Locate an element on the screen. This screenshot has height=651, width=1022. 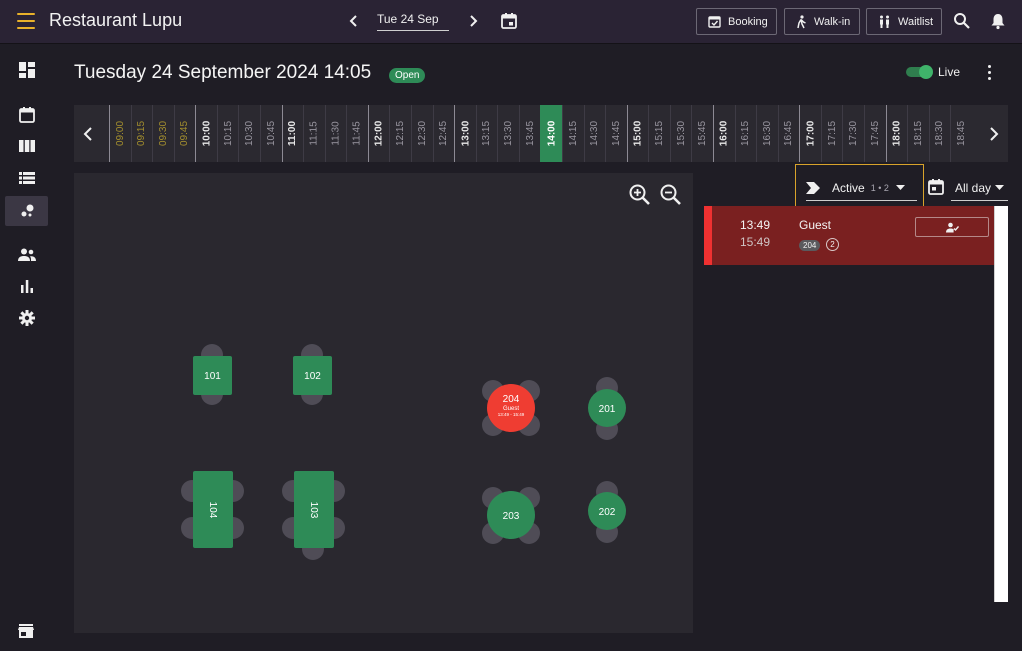
timeline-next-button is located at coordinates (994, 133).